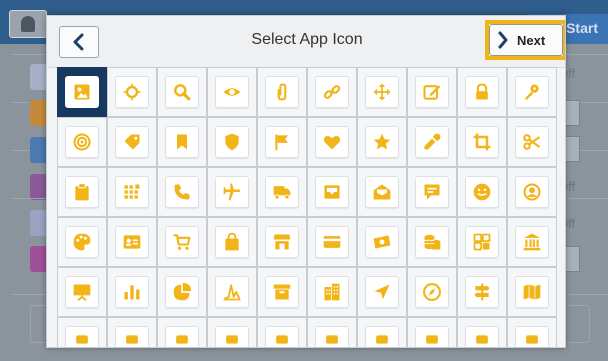 This screenshot has width=608, height=361. I want to click on coins-icon, so click(432, 242).